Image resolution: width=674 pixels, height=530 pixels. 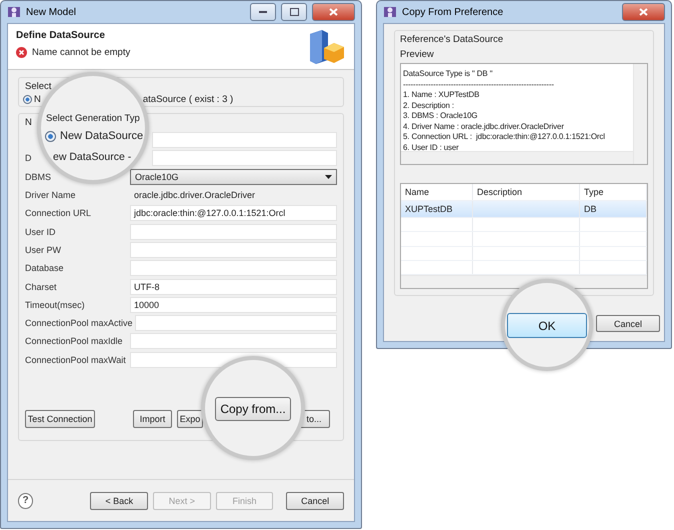 I want to click on vertical-scrollbar, so click(x=640, y=114).